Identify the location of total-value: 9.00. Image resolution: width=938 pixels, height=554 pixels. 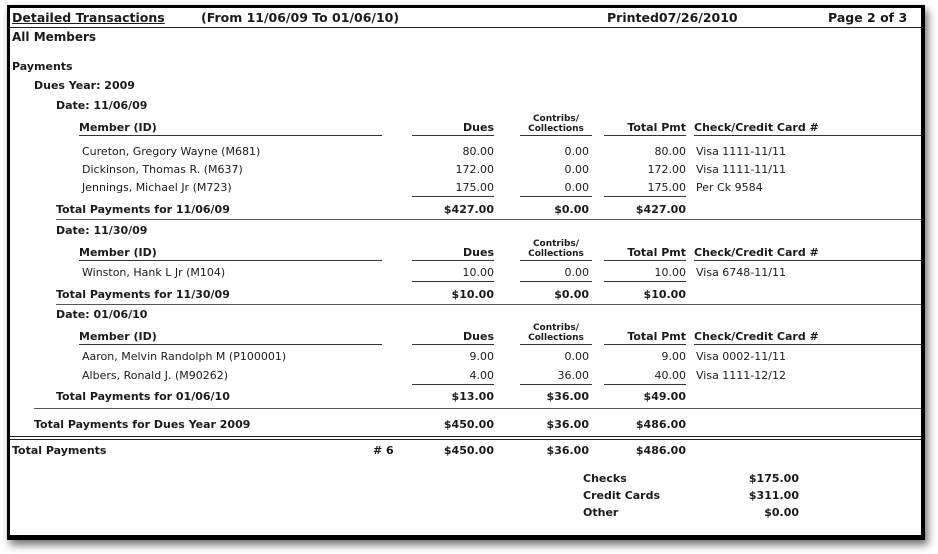
(674, 356).